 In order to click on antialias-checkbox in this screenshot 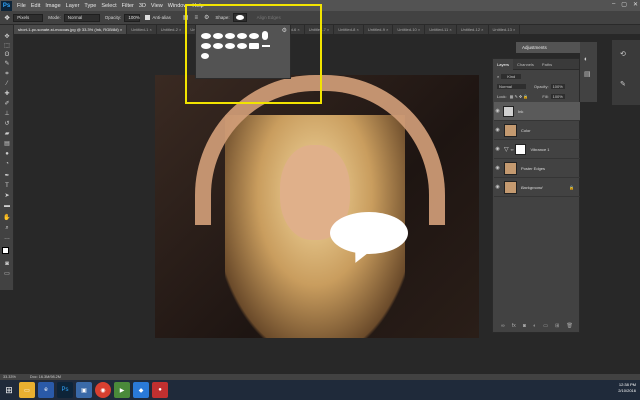, I will do `click(148, 17)`.